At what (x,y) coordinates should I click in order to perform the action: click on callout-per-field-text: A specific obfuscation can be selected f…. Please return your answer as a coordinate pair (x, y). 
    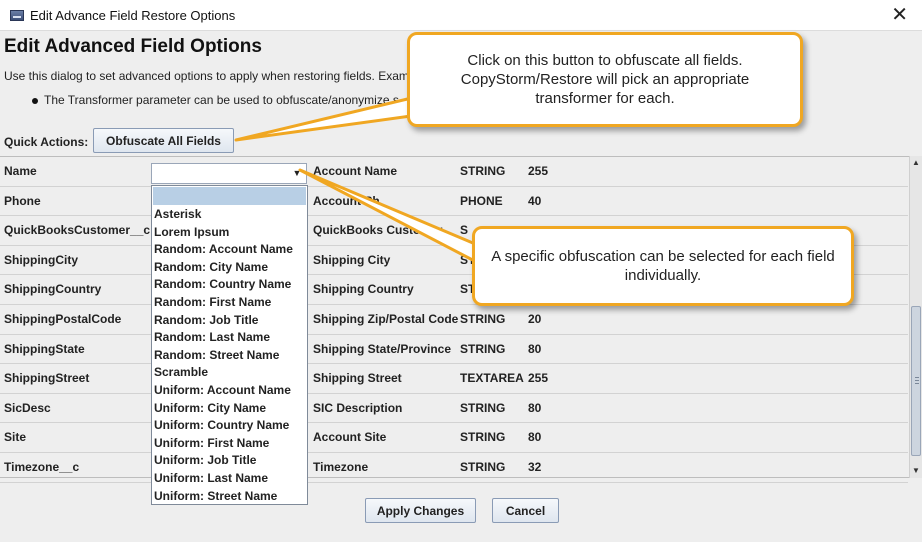
    Looking at the image, I should click on (663, 266).